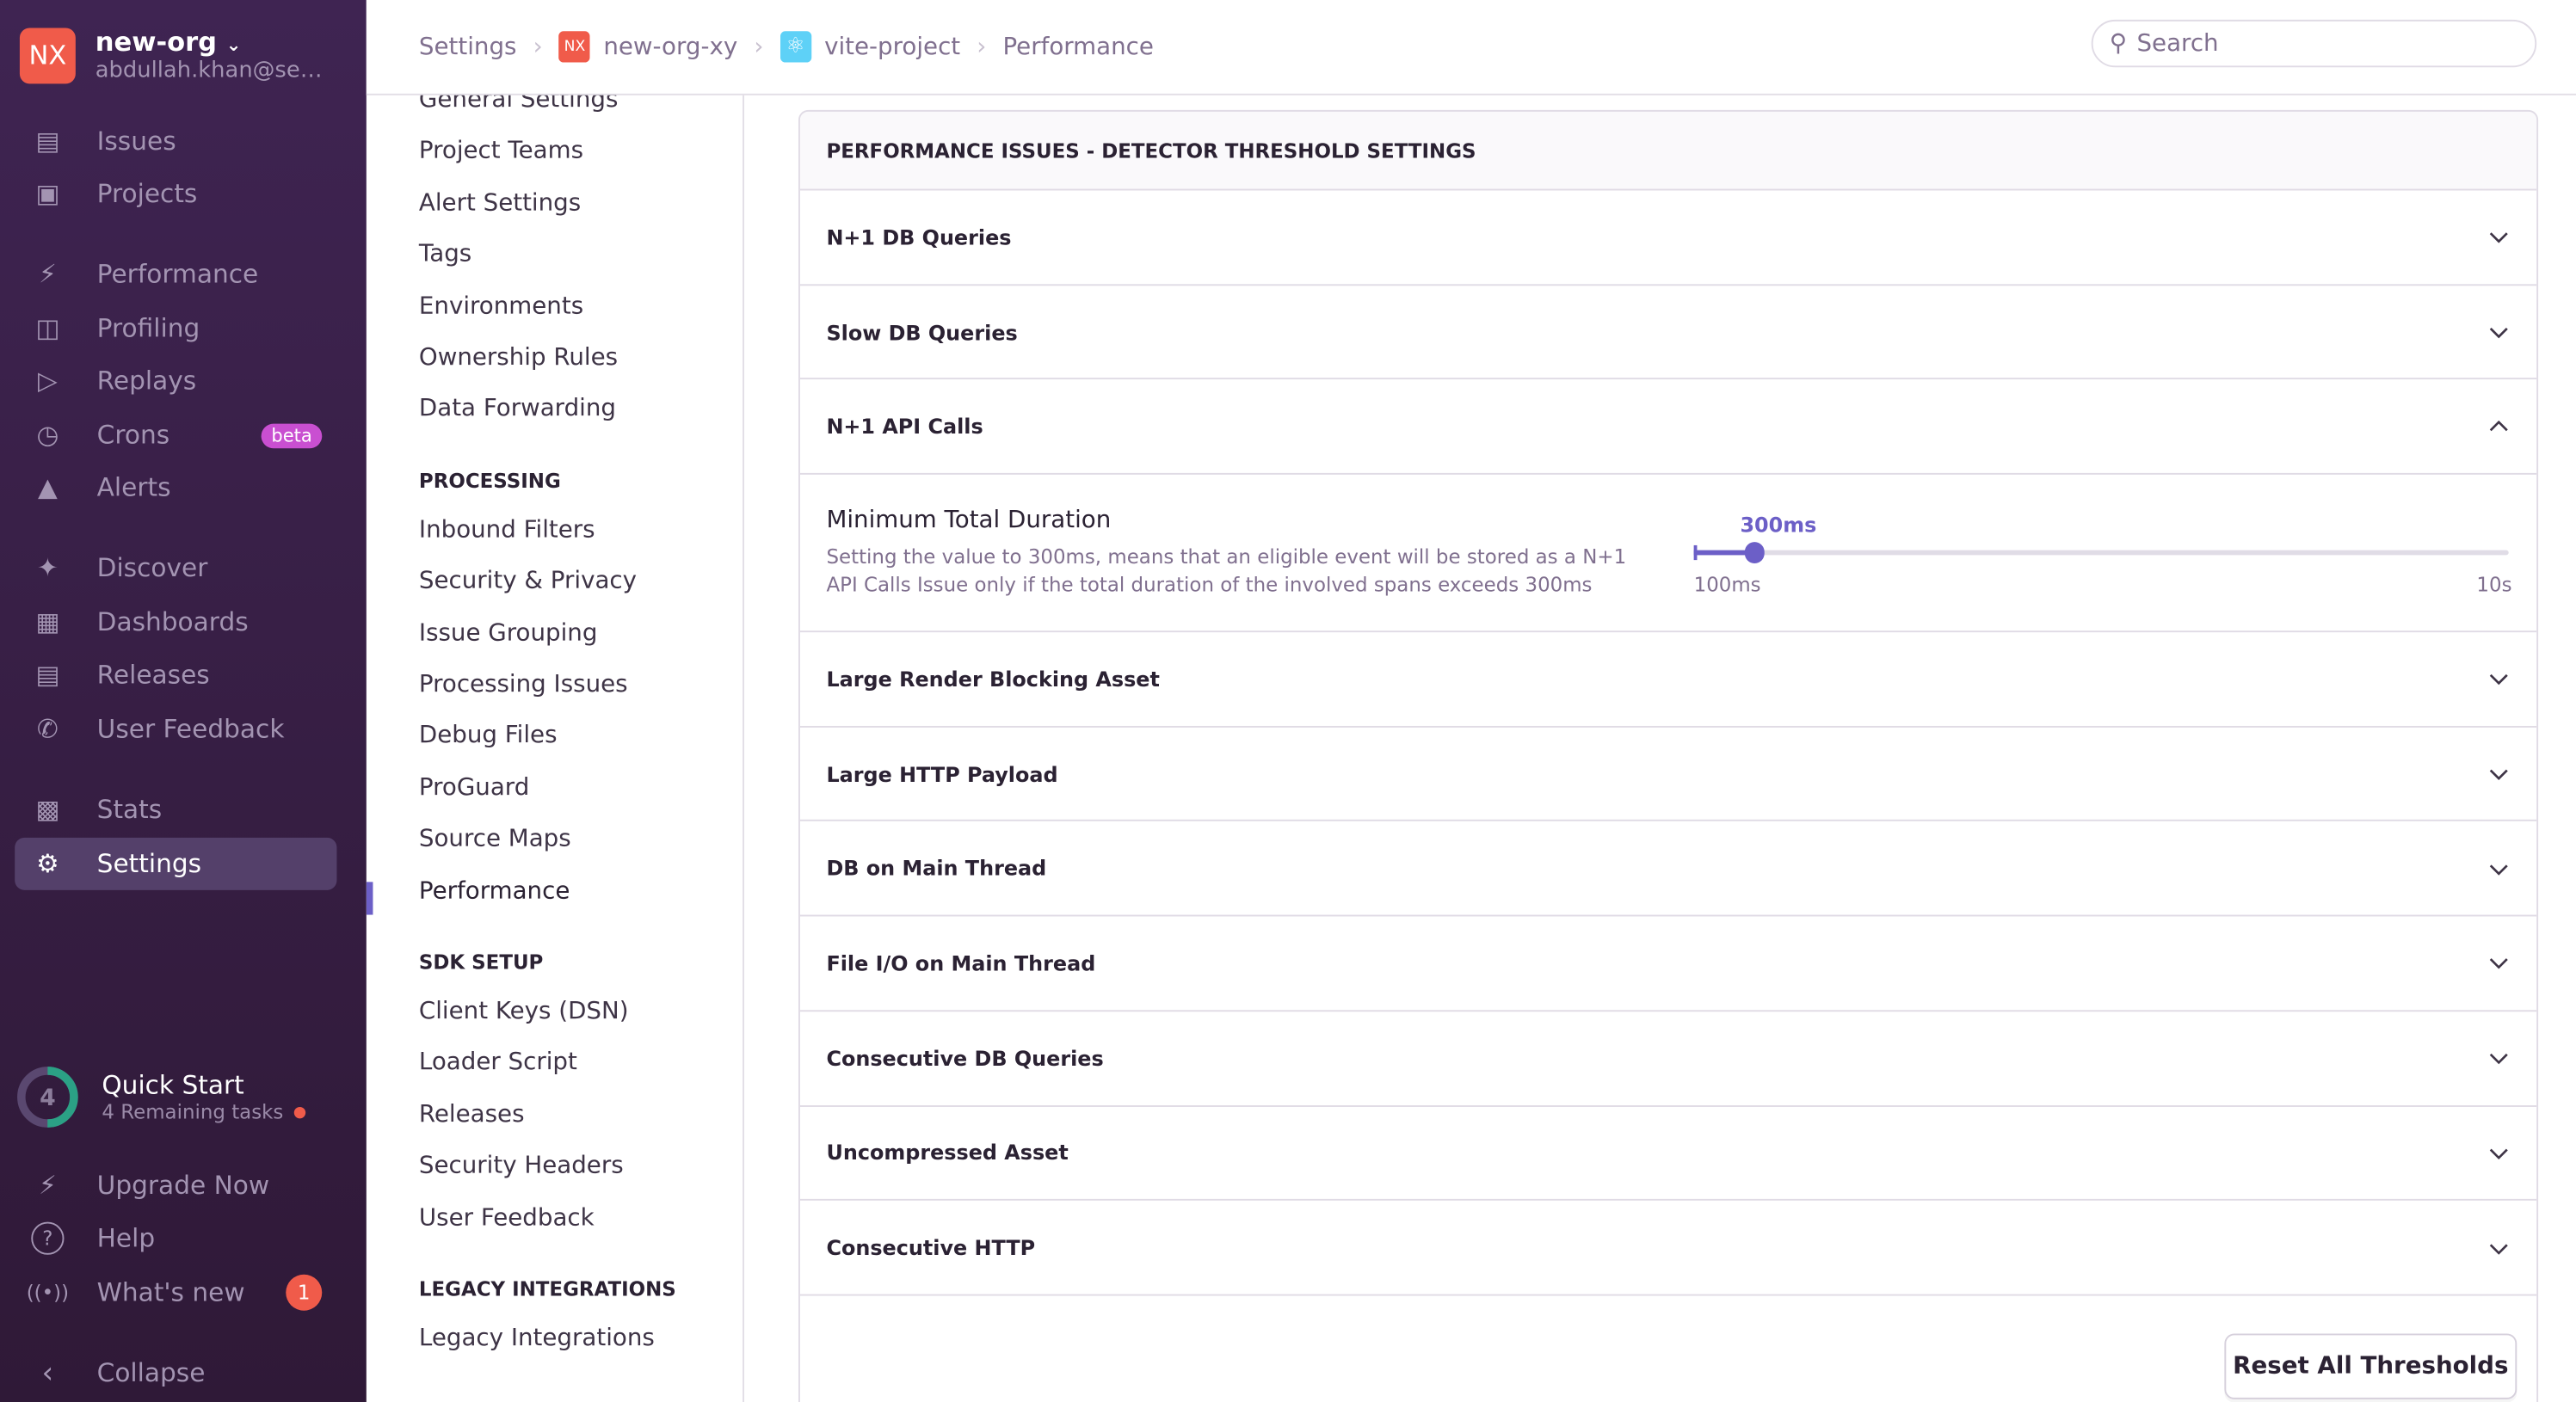  What do you see at coordinates (574, 47) in the screenshot?
I see `org-icon: NX` at bounding box center [574, 47].